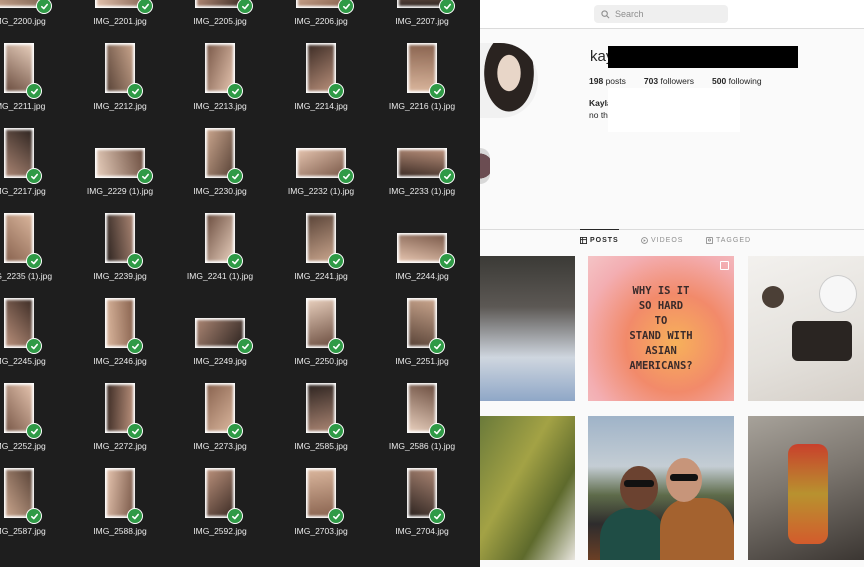 The width and height of the screenshot is (864, 567). I want to click on file-name: IMG_2207.jpg, so click(422, 21).